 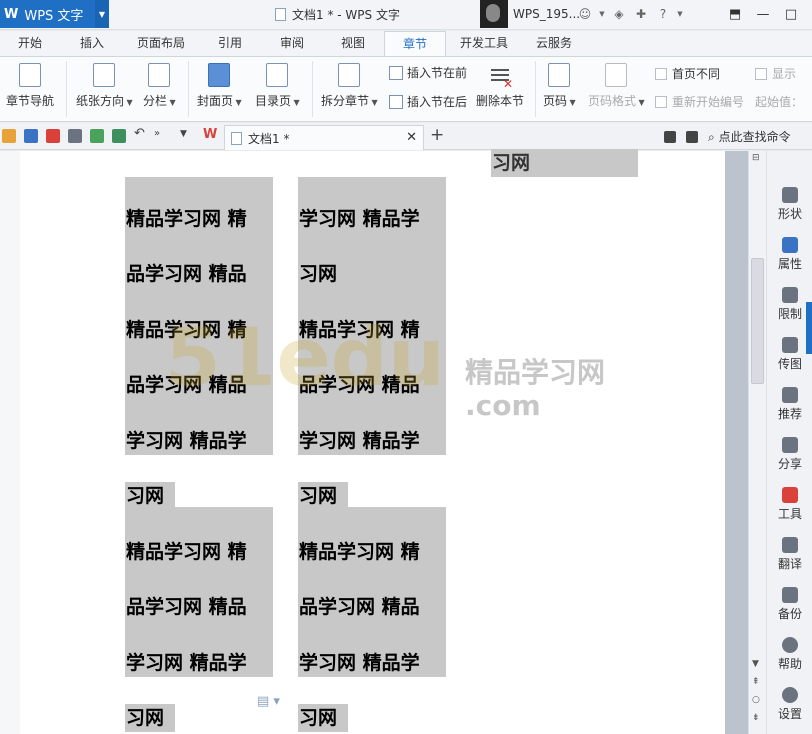 What do you see at coordinates (692, 136) in the screenshot?
I see `dropdown-tools-icon` at bounding box center [692, 136].